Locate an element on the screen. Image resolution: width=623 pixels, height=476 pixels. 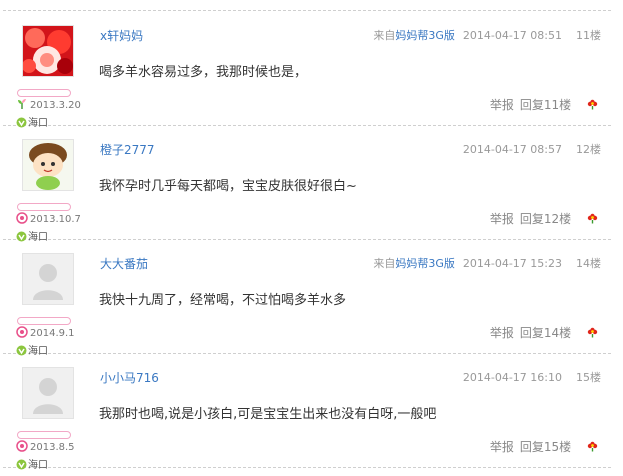
post-actions: 举报 回复11楼 is located at coordinates (541, 104).